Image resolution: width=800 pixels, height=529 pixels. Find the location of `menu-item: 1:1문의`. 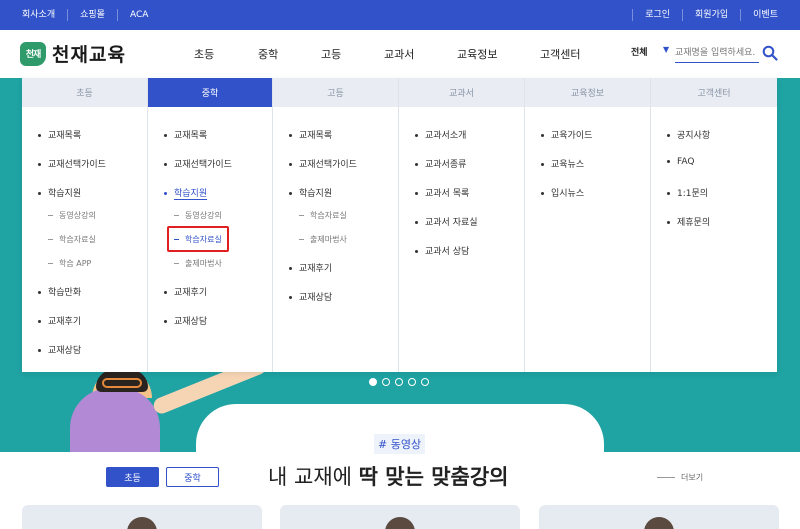

menu-item: 1:1문의 is located at coordinates (687, 192).